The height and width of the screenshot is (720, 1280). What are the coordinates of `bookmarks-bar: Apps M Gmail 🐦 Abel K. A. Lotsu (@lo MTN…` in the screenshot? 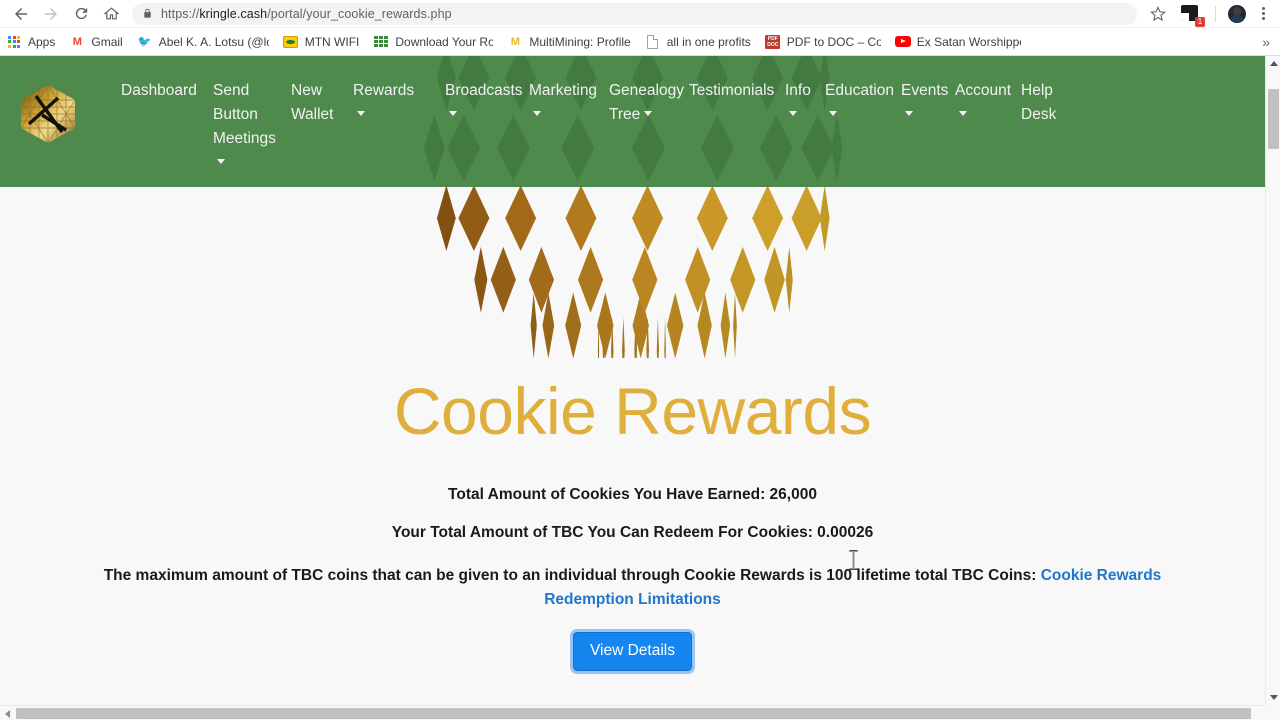 It's located at (640, 41).